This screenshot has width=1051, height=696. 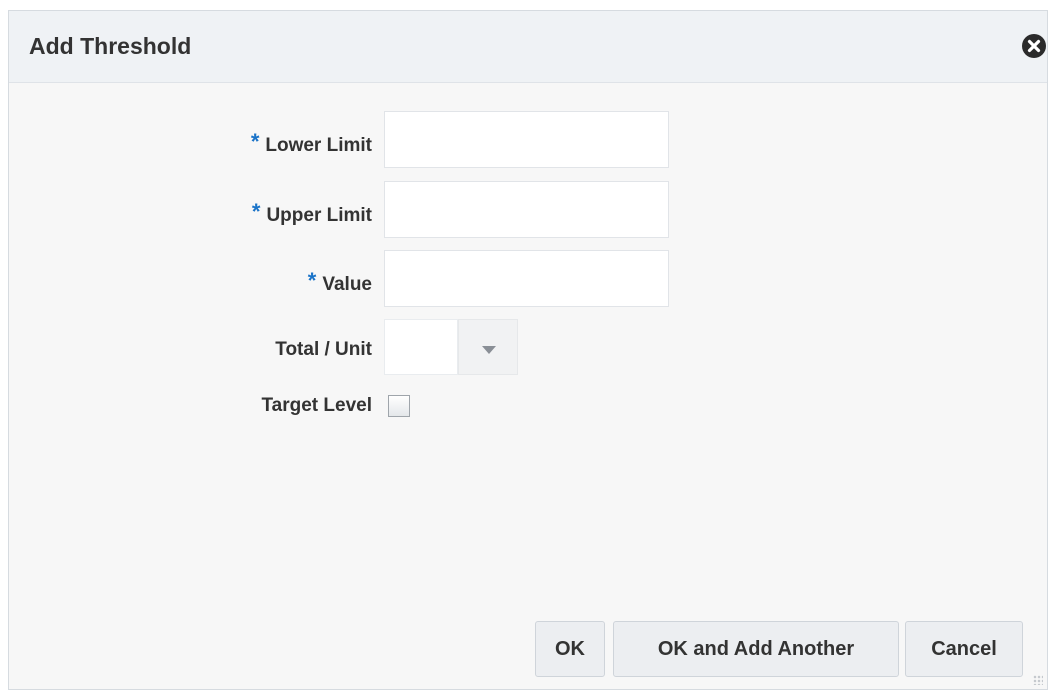 What do you see at coordinates (1034, 46) in the screenshot?
I see `close-icon` at bounding box center [1034, 46].